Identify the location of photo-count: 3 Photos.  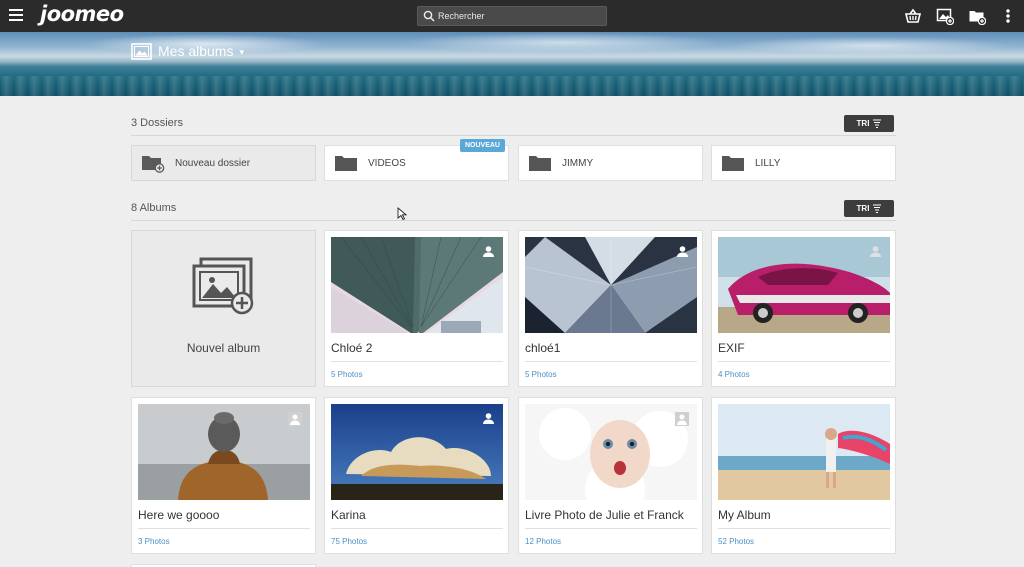
(154, 541).